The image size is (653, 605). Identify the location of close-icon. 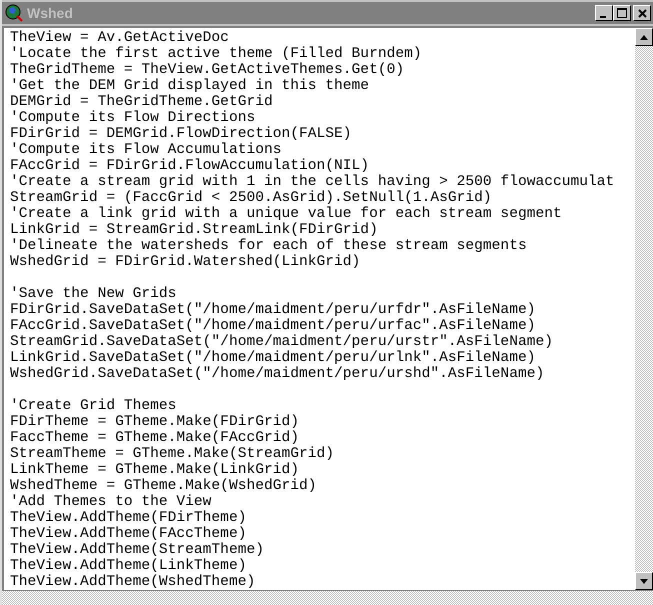
(642, 13).